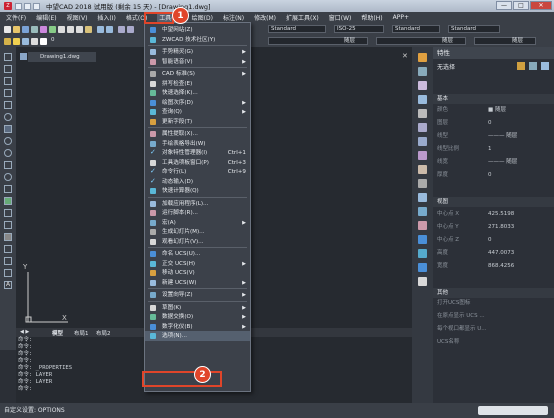 The image size is (554, 418). I want to click on menu-item: 快速计算器(Q), so click(197, 191).